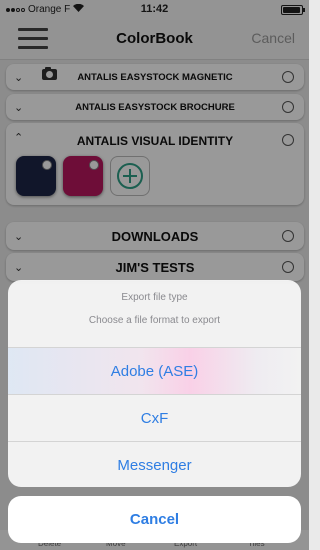 The height and width of the screenshot is (550, 320). I want to click on option-label: CxF, so click(154, 418).